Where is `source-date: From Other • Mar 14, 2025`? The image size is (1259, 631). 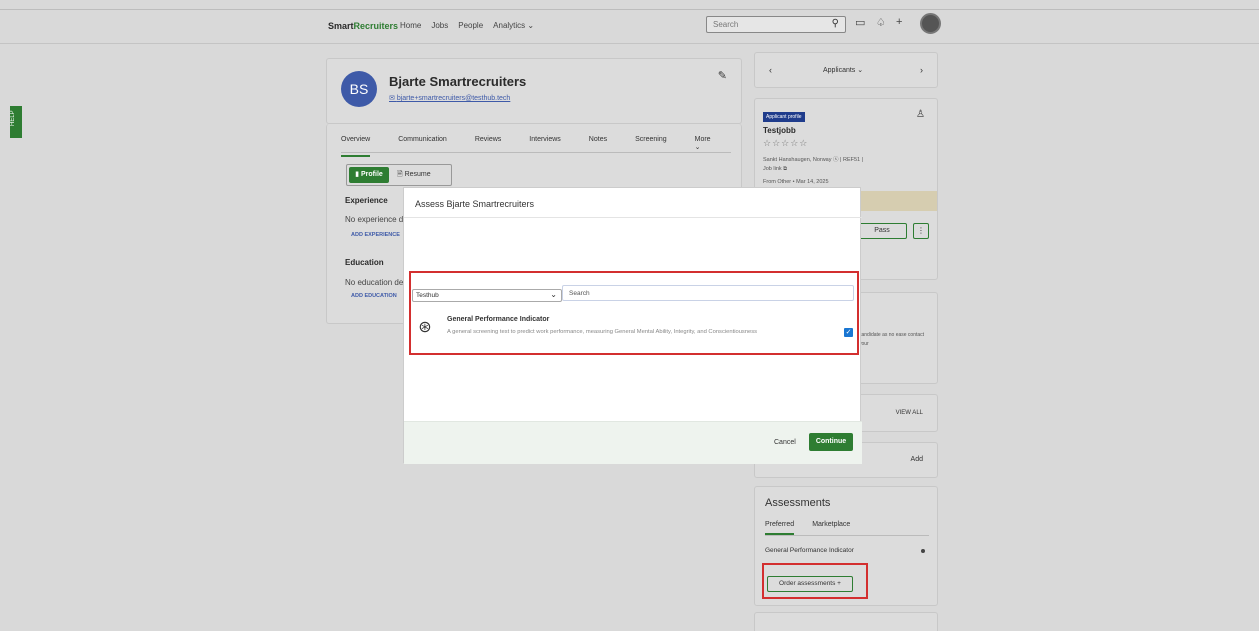 source-date: From Other • Mar 14, 2025 is located at coordinates (796, 182).